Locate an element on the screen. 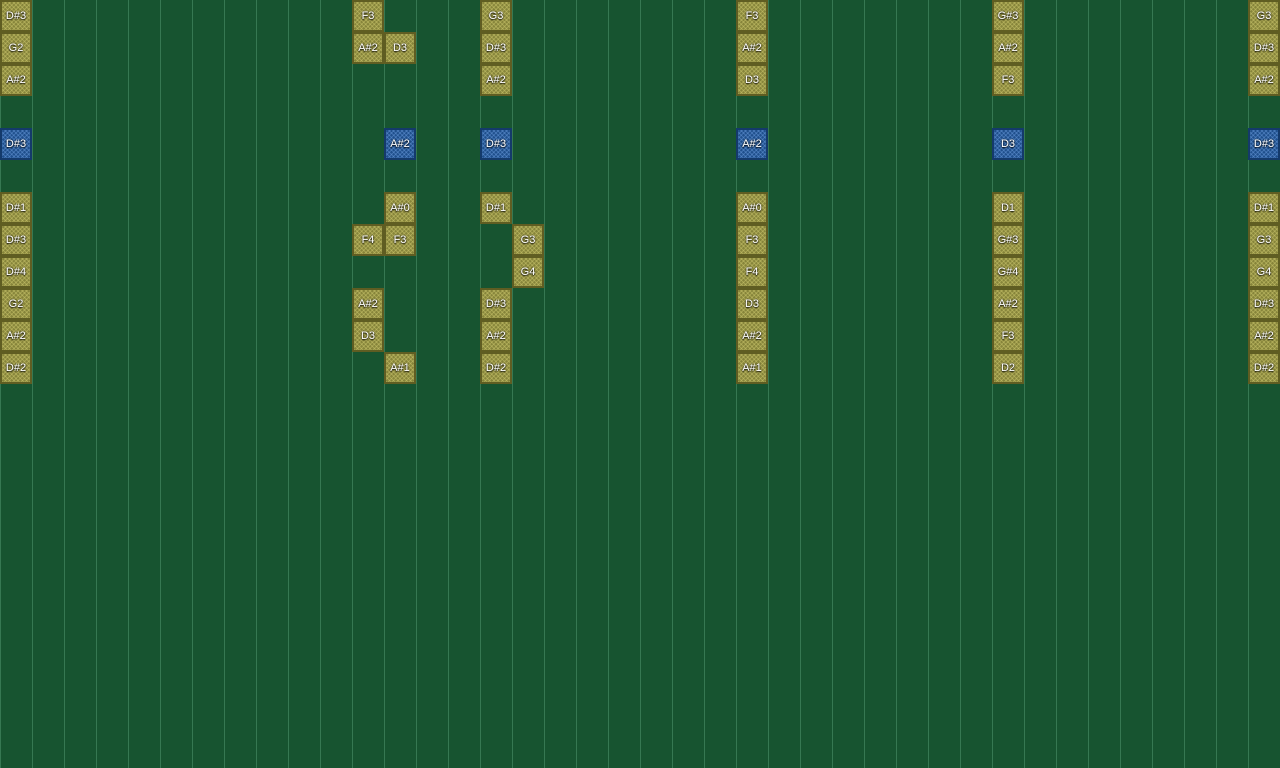 The image size is (1280, 768). note-cell: D1 is located at coordinates (1008, 208).